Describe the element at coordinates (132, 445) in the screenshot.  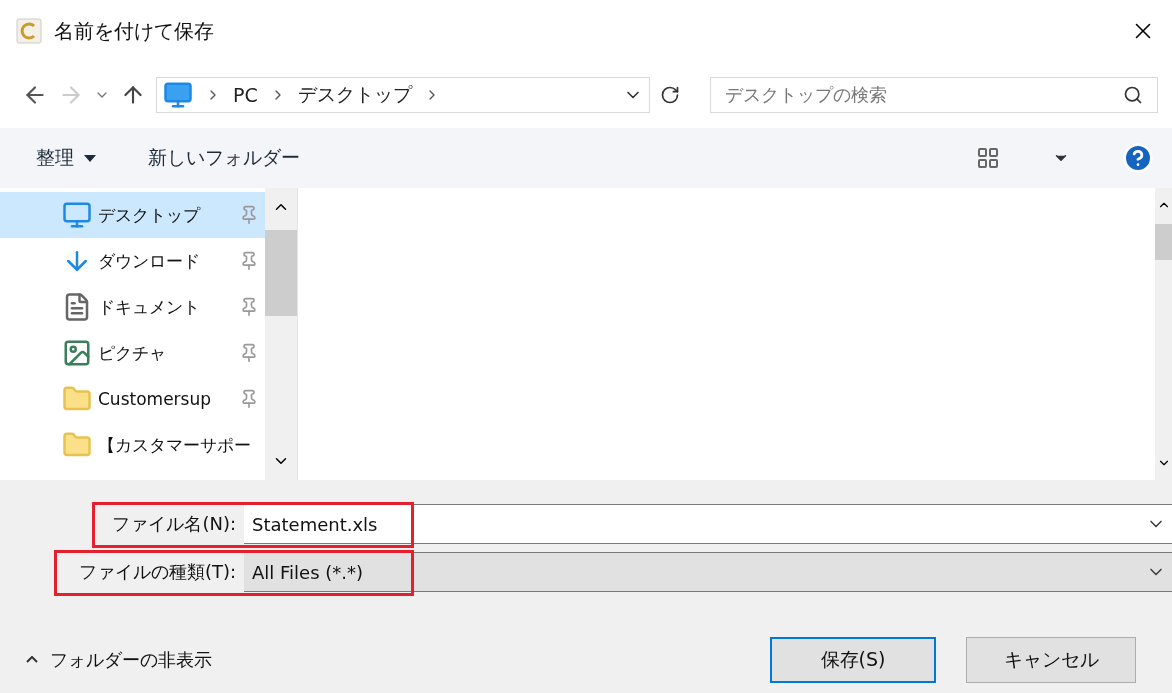
I see `sidebar-item: 【カスタマーサポー` at that location.